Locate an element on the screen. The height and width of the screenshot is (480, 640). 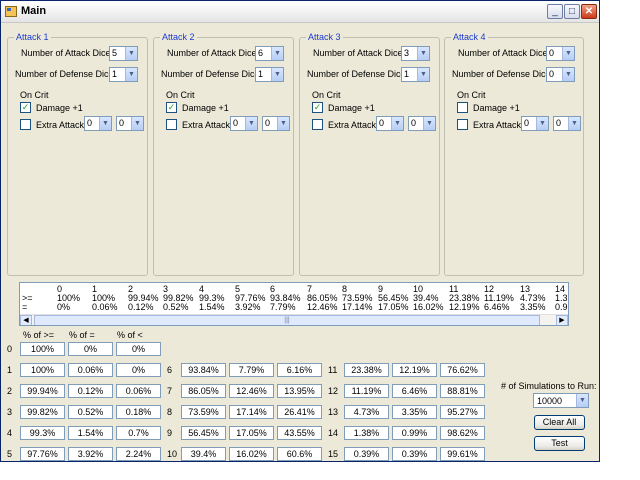
result-eq-field: 0.39% is located at coordinates (414, 454).